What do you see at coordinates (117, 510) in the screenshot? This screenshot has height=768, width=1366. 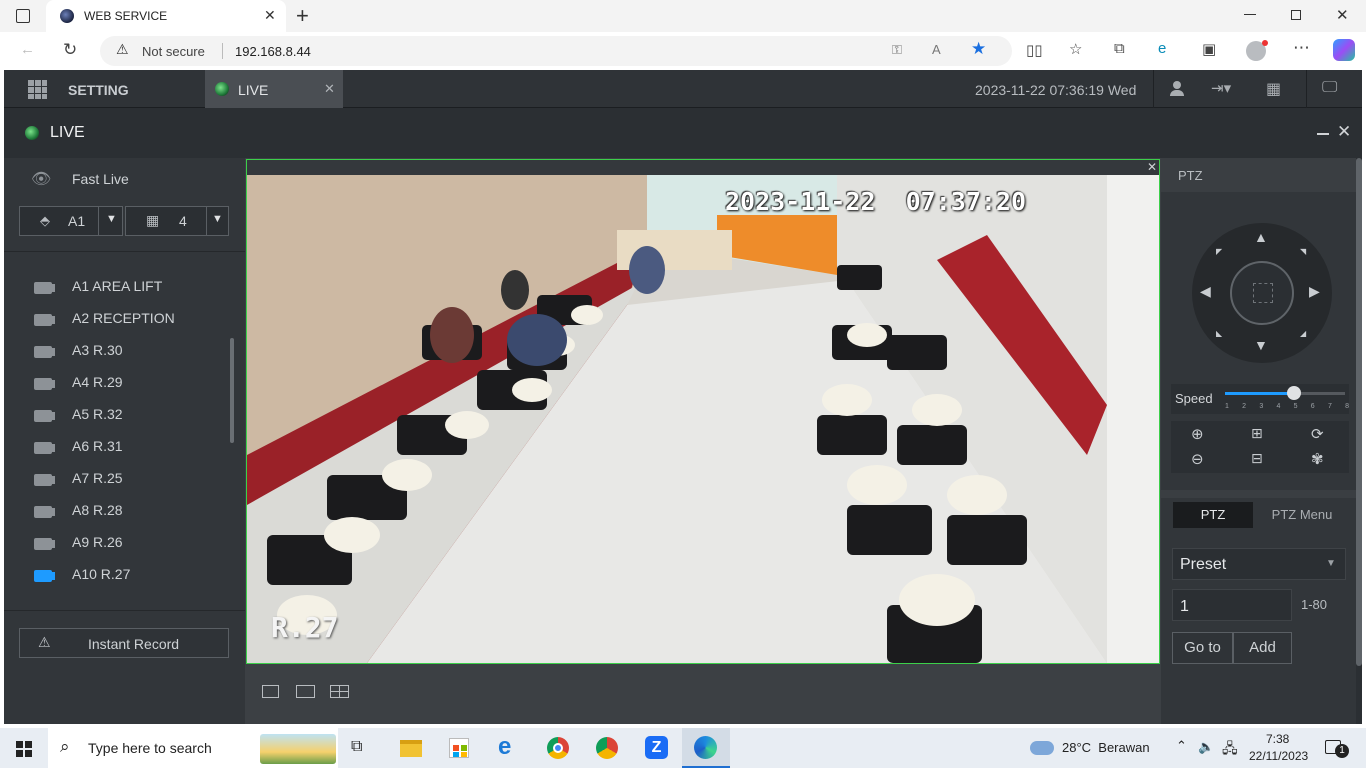 I see `list-item: A8 R.28` at bounding box center [117, 510].